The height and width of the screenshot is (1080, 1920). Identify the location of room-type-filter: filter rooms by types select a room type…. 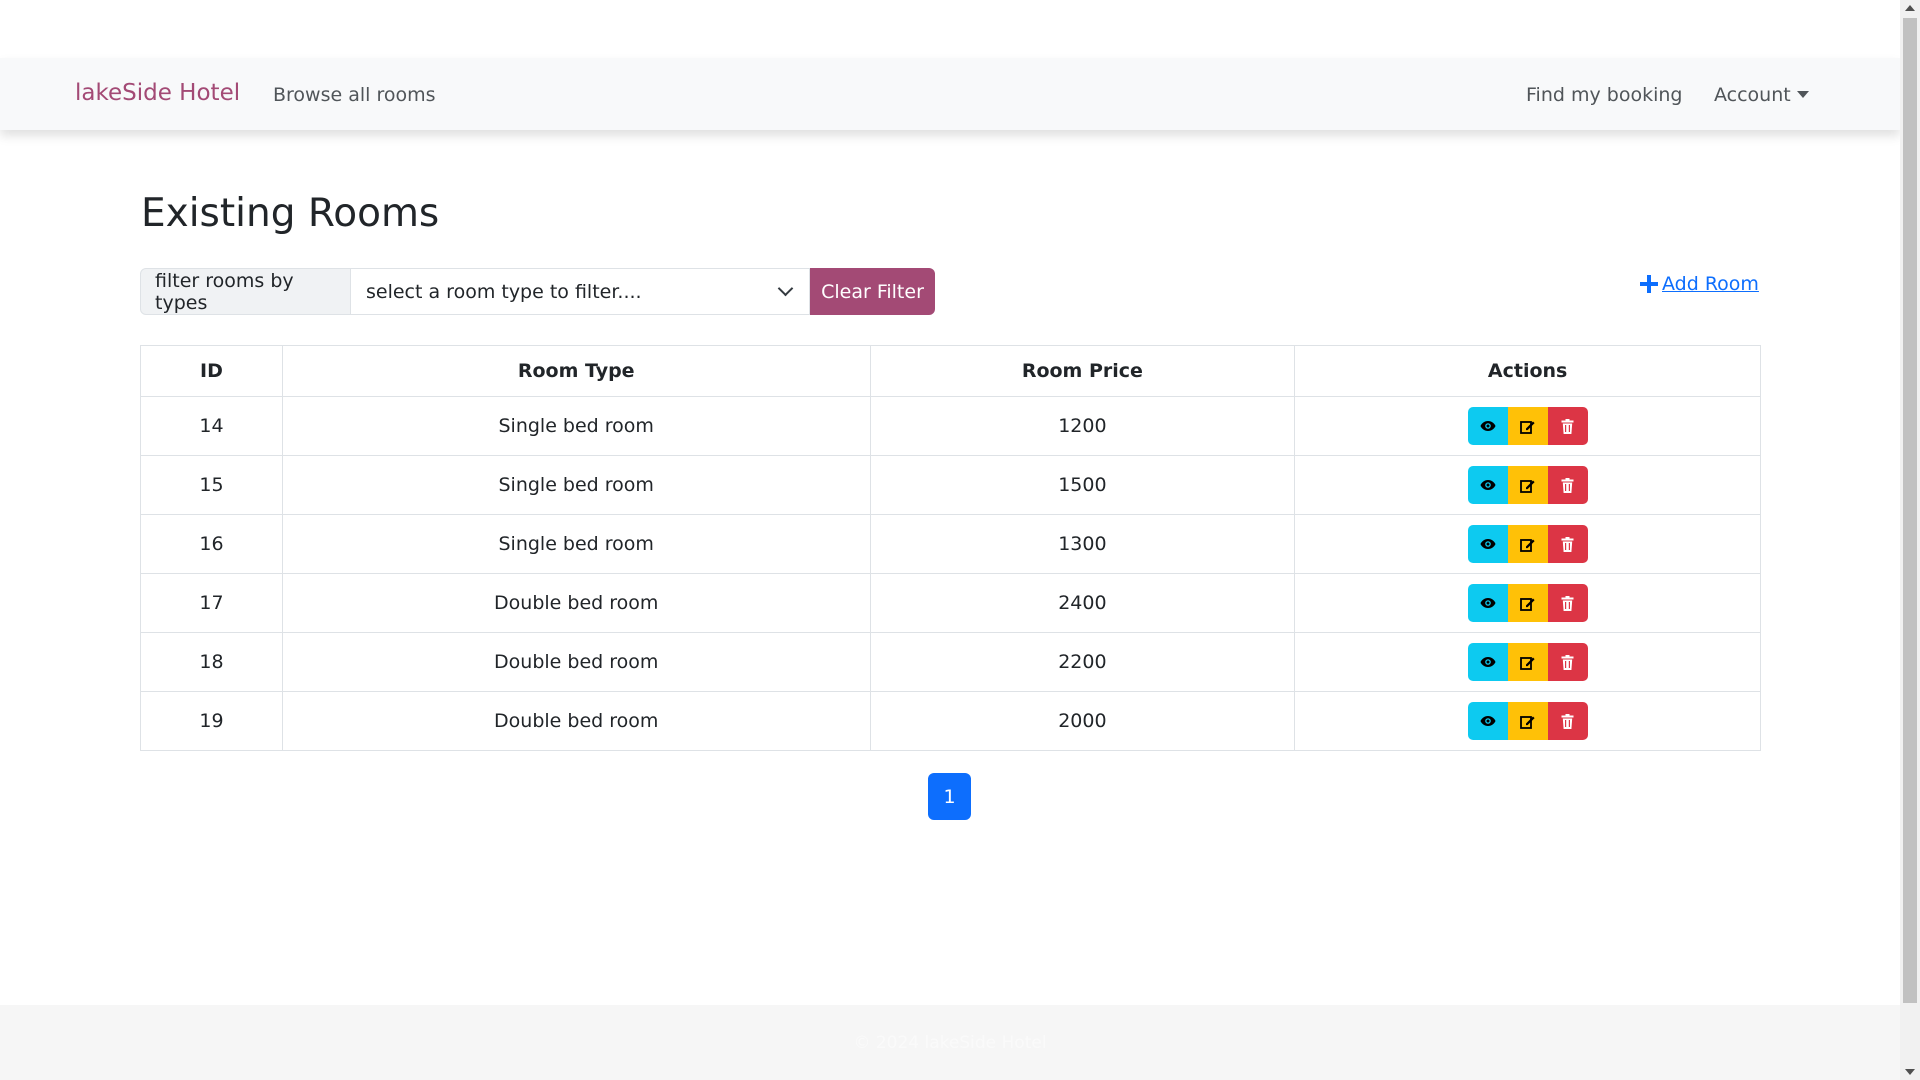
(537, 291).